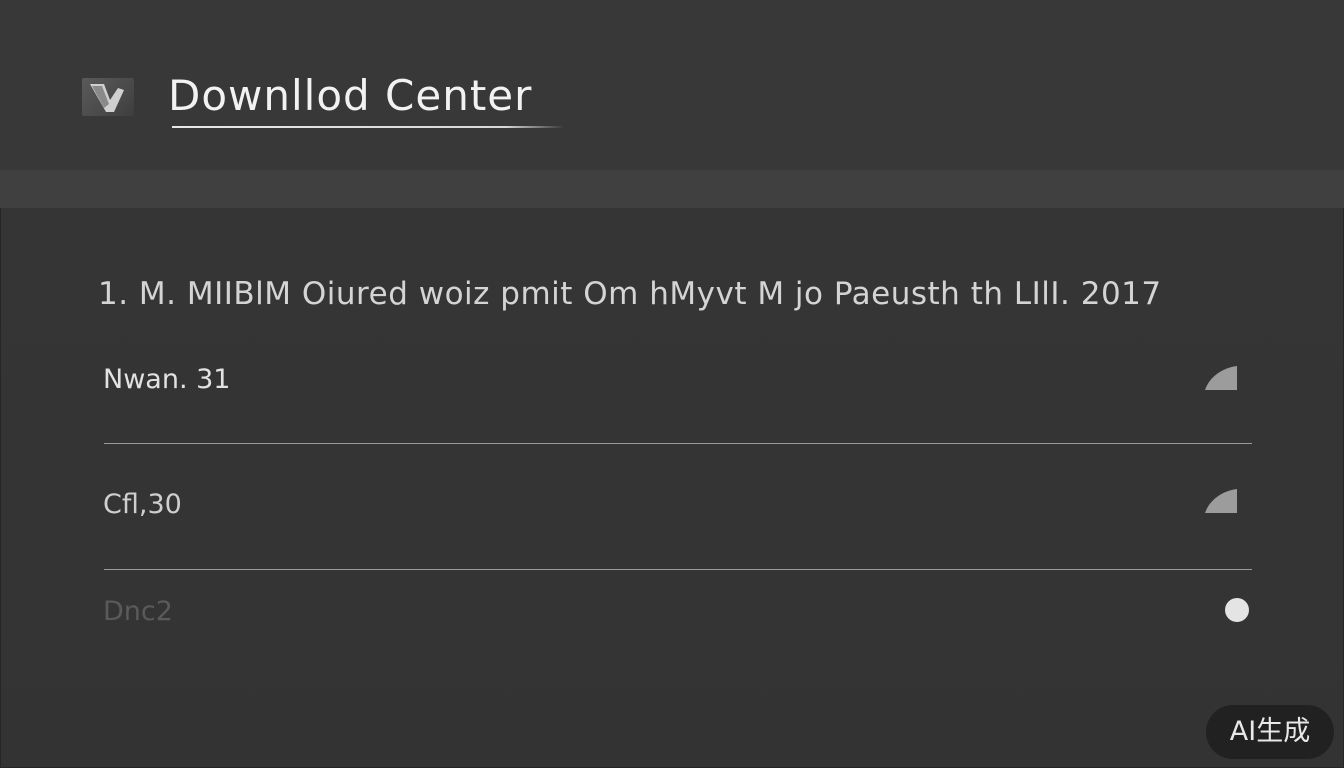 The height and width of the screenshot is (768, 1344). I want to click on ai-generated-badge: AI生成, so click(1270, 732).